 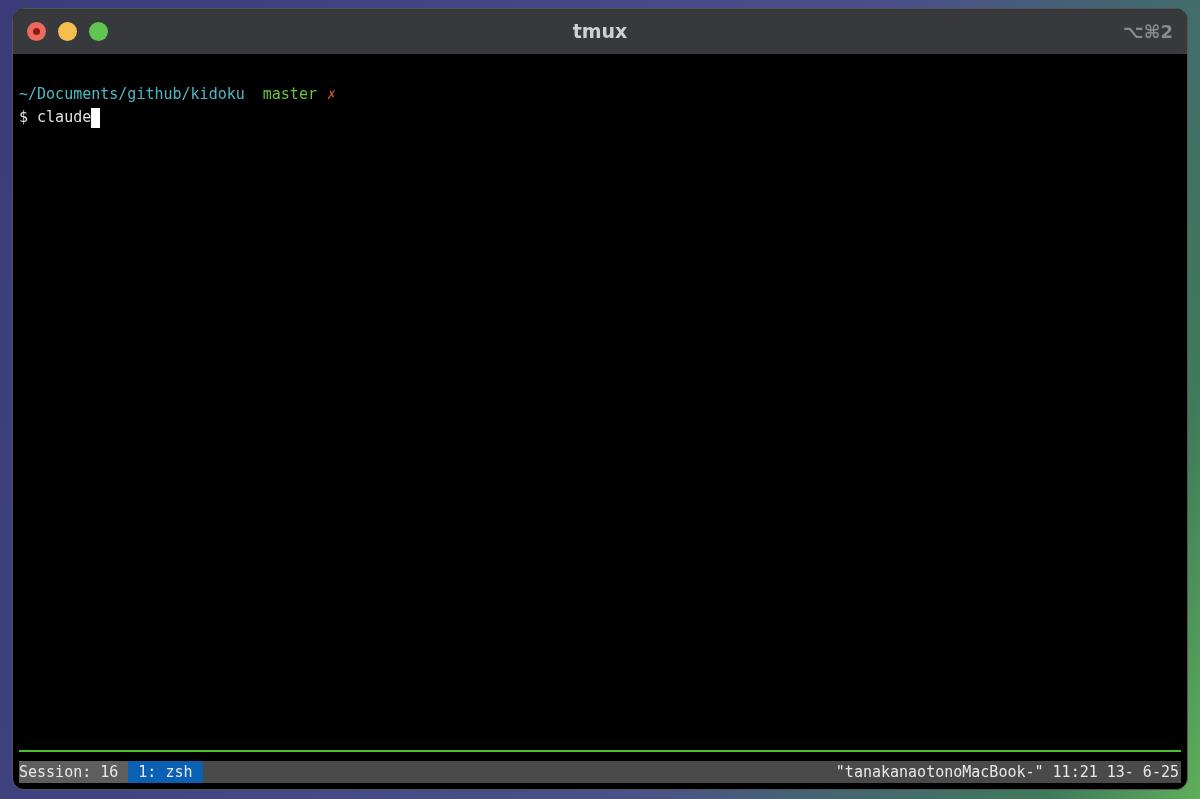 I want to click on window-tab: 1: zsh, so click(x=165, y=772).